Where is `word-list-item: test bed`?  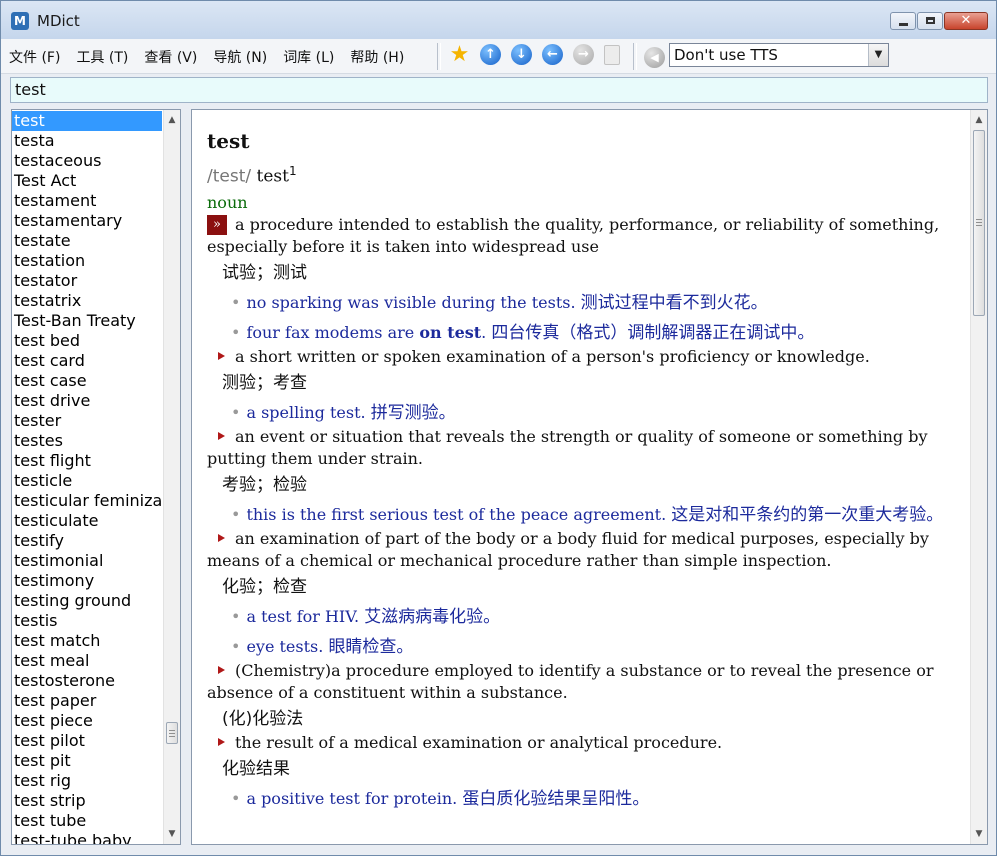 word-list-item: test bed is located at coordinates (87, 341).